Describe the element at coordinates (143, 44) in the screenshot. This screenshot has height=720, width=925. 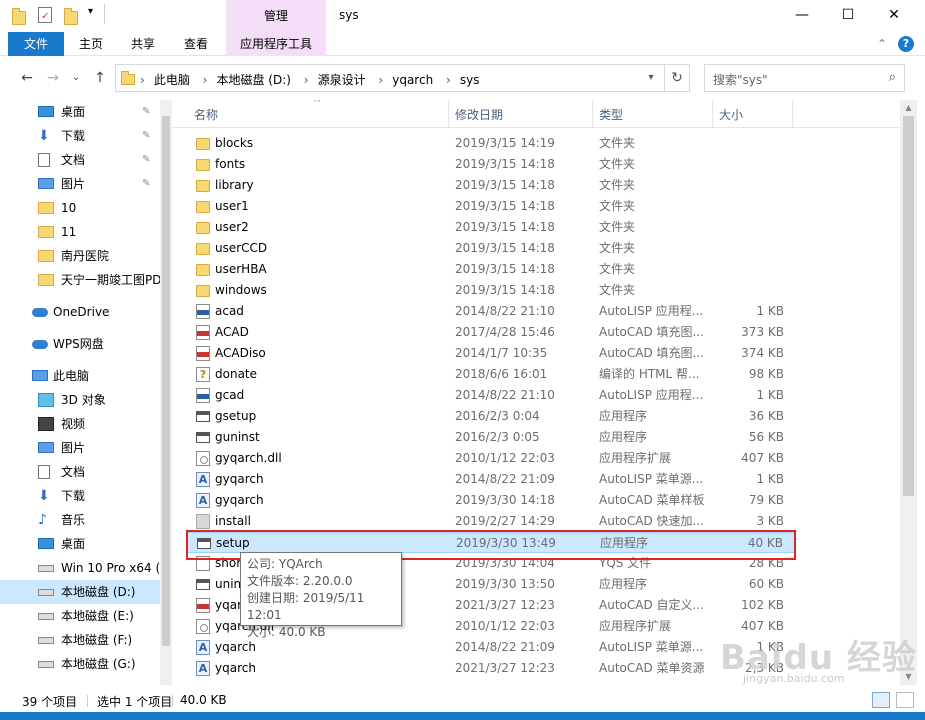
I see `tab-share: 共享` at that location.